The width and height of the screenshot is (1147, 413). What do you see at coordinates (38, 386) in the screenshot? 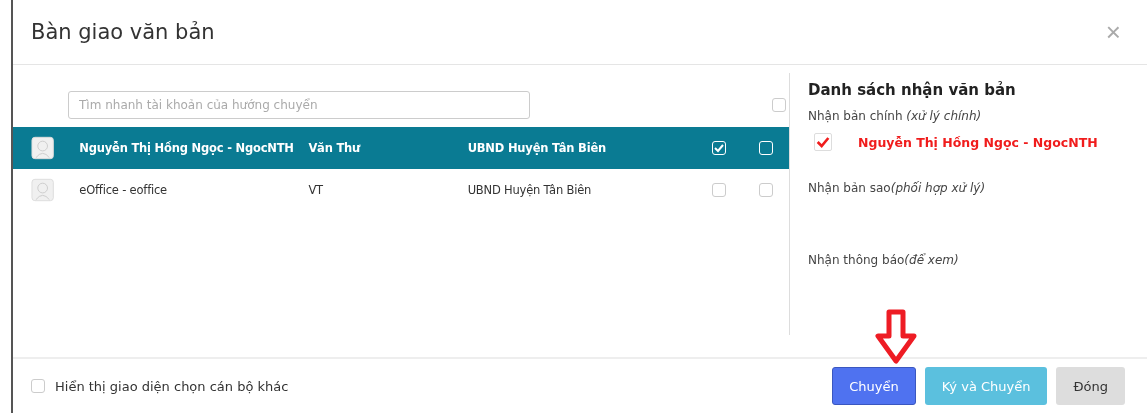
I see `option-checkbox` at bounding box center [38, 386].